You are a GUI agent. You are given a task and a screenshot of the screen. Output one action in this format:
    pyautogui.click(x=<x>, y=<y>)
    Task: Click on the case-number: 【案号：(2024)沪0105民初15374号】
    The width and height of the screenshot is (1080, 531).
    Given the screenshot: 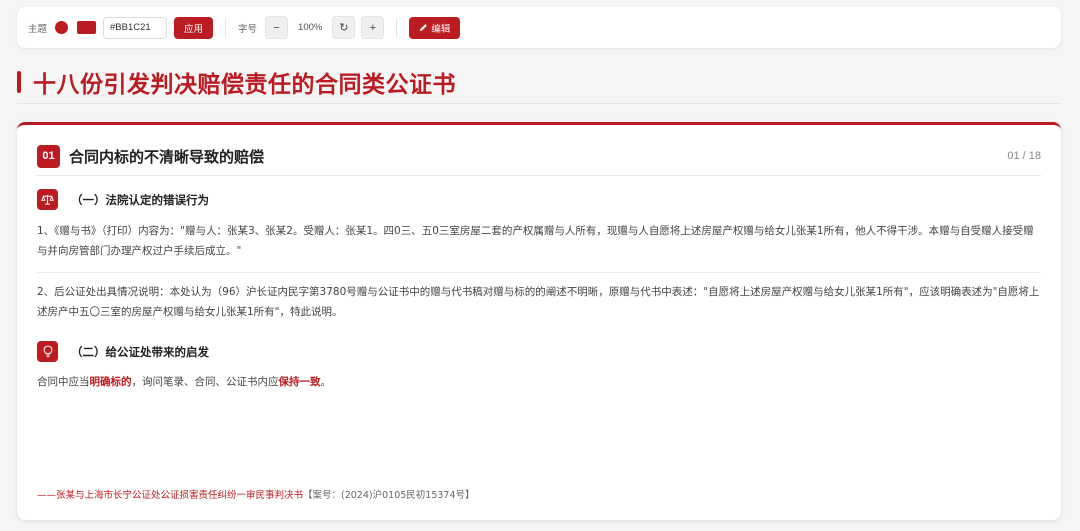 What is the action you would take?
    pyautogui.click(x=389, y=495)
    